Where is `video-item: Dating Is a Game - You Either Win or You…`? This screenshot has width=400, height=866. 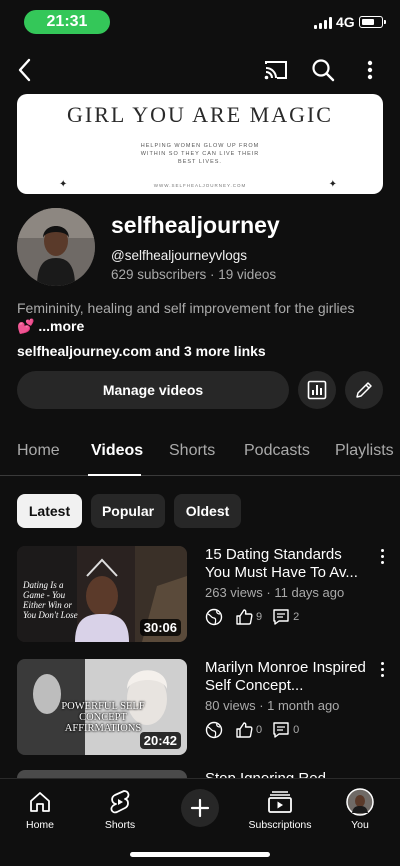
video-item: Dating Is a Game - You Either Win or You… is located at coordinates (200, 596).